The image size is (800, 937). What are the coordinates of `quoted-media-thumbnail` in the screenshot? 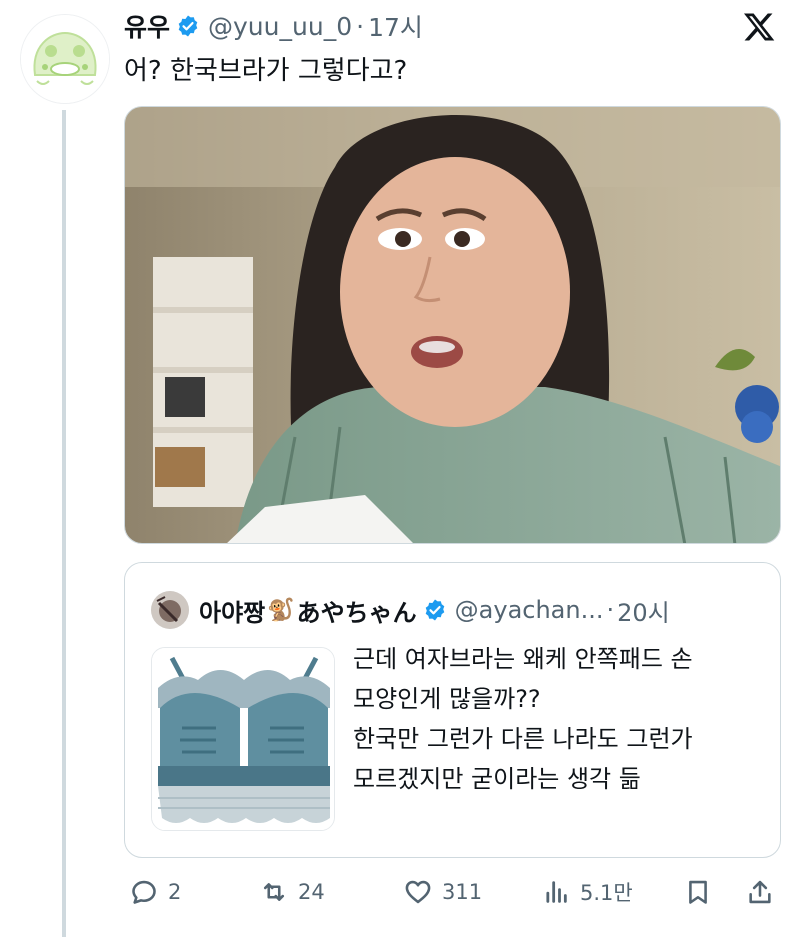 It's located at (243, 739).